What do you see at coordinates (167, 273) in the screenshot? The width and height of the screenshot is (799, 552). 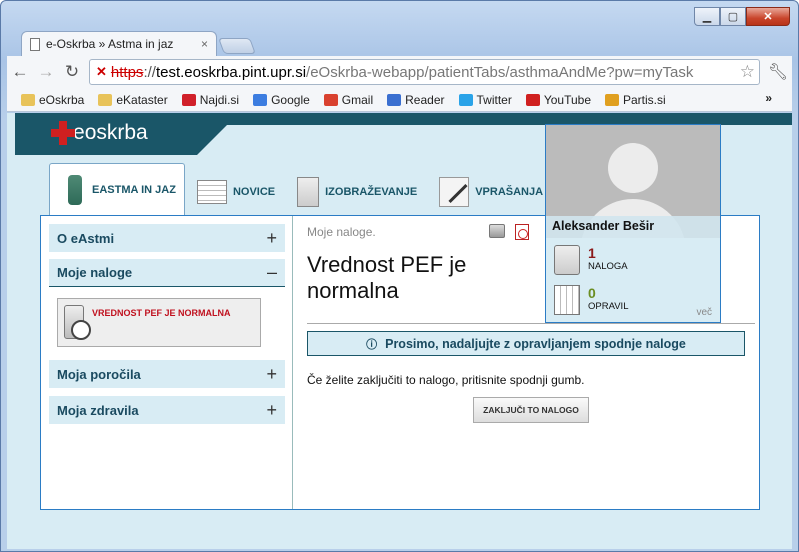 I see `sidebar-item-moje-naloge: Moje naloge –` at bounding box center [167, 273].